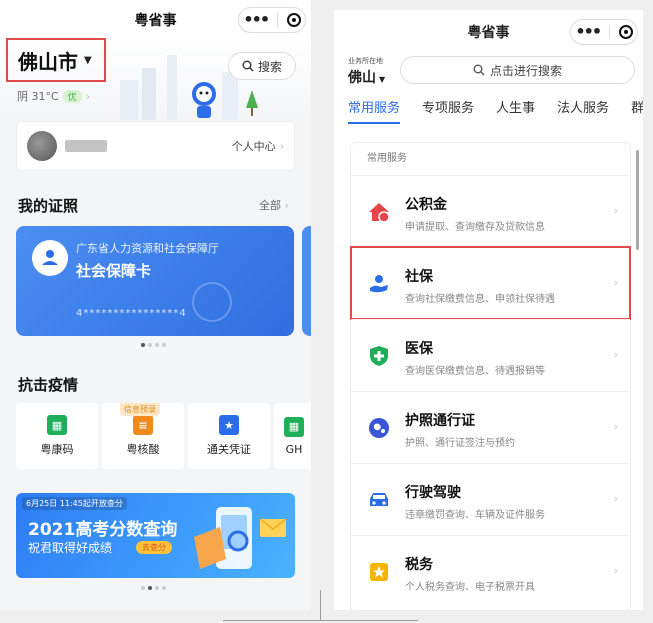 The width and height of the screenshot is (653, 623). Describe the element at coordinates (448, 112) in the screenshot. I see `tab-special-services: 专项服务` at that location.